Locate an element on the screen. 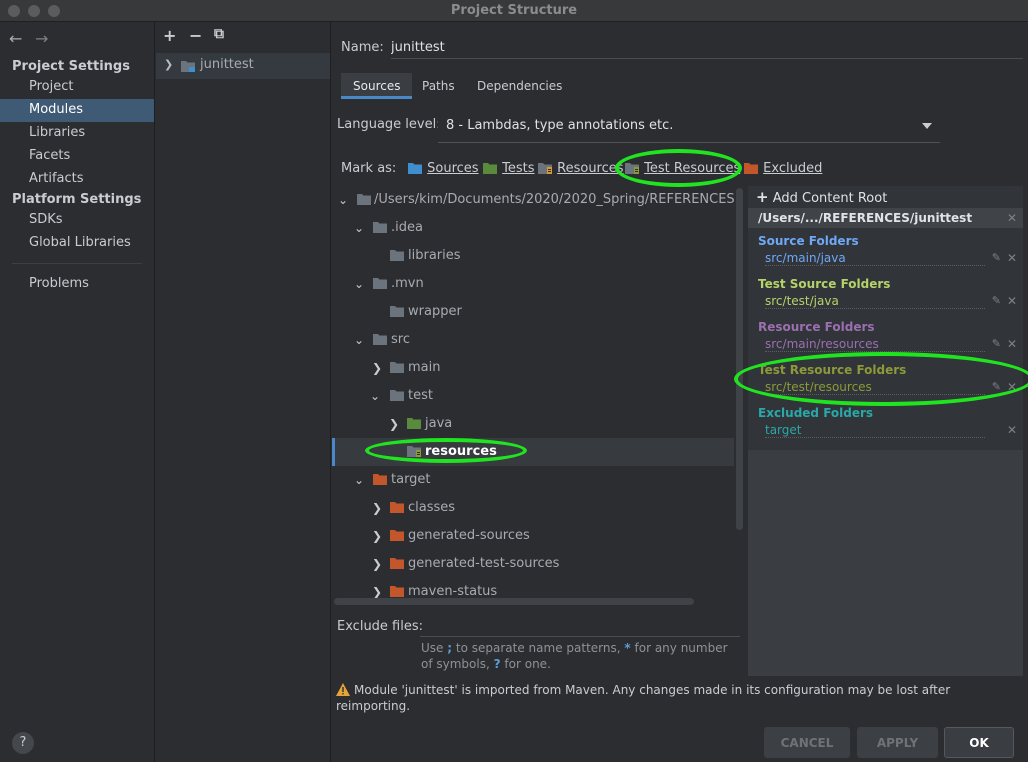 The width and height of the screenshot is (1028, 762). sidebar-item-problems: Problems is located at coordinates (77, 284).